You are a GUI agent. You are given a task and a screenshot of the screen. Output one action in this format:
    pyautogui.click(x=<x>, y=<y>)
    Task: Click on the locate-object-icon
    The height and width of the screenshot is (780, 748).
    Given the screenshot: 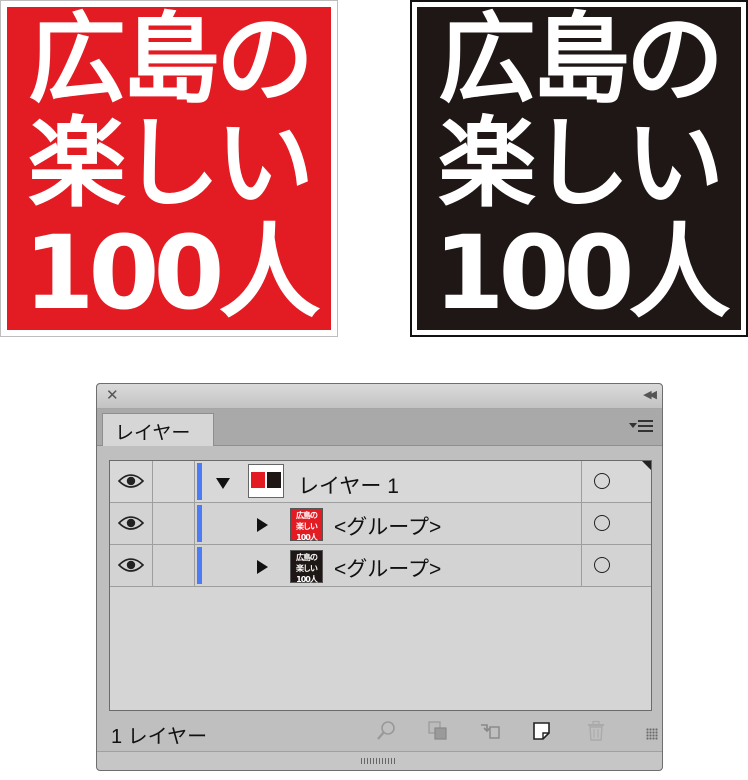 What is the action you would take?
    pyautogui.click(x=386, y=731)
    